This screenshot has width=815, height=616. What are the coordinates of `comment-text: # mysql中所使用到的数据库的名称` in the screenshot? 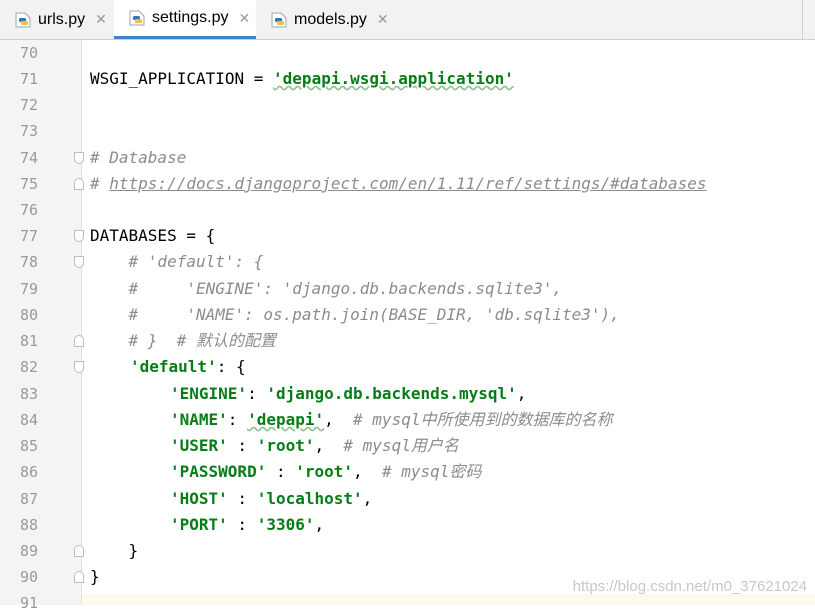 It's located at (483, 419).